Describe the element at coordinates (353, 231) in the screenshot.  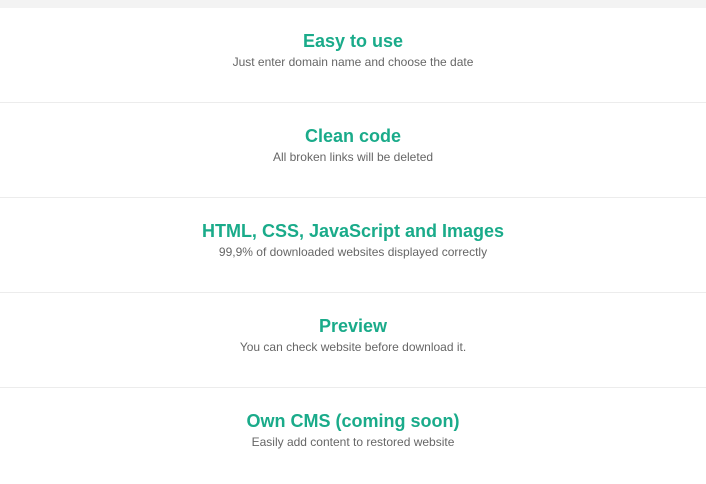
I see `feature-title: HTML, CSS, JavaScript and Images` at that location.